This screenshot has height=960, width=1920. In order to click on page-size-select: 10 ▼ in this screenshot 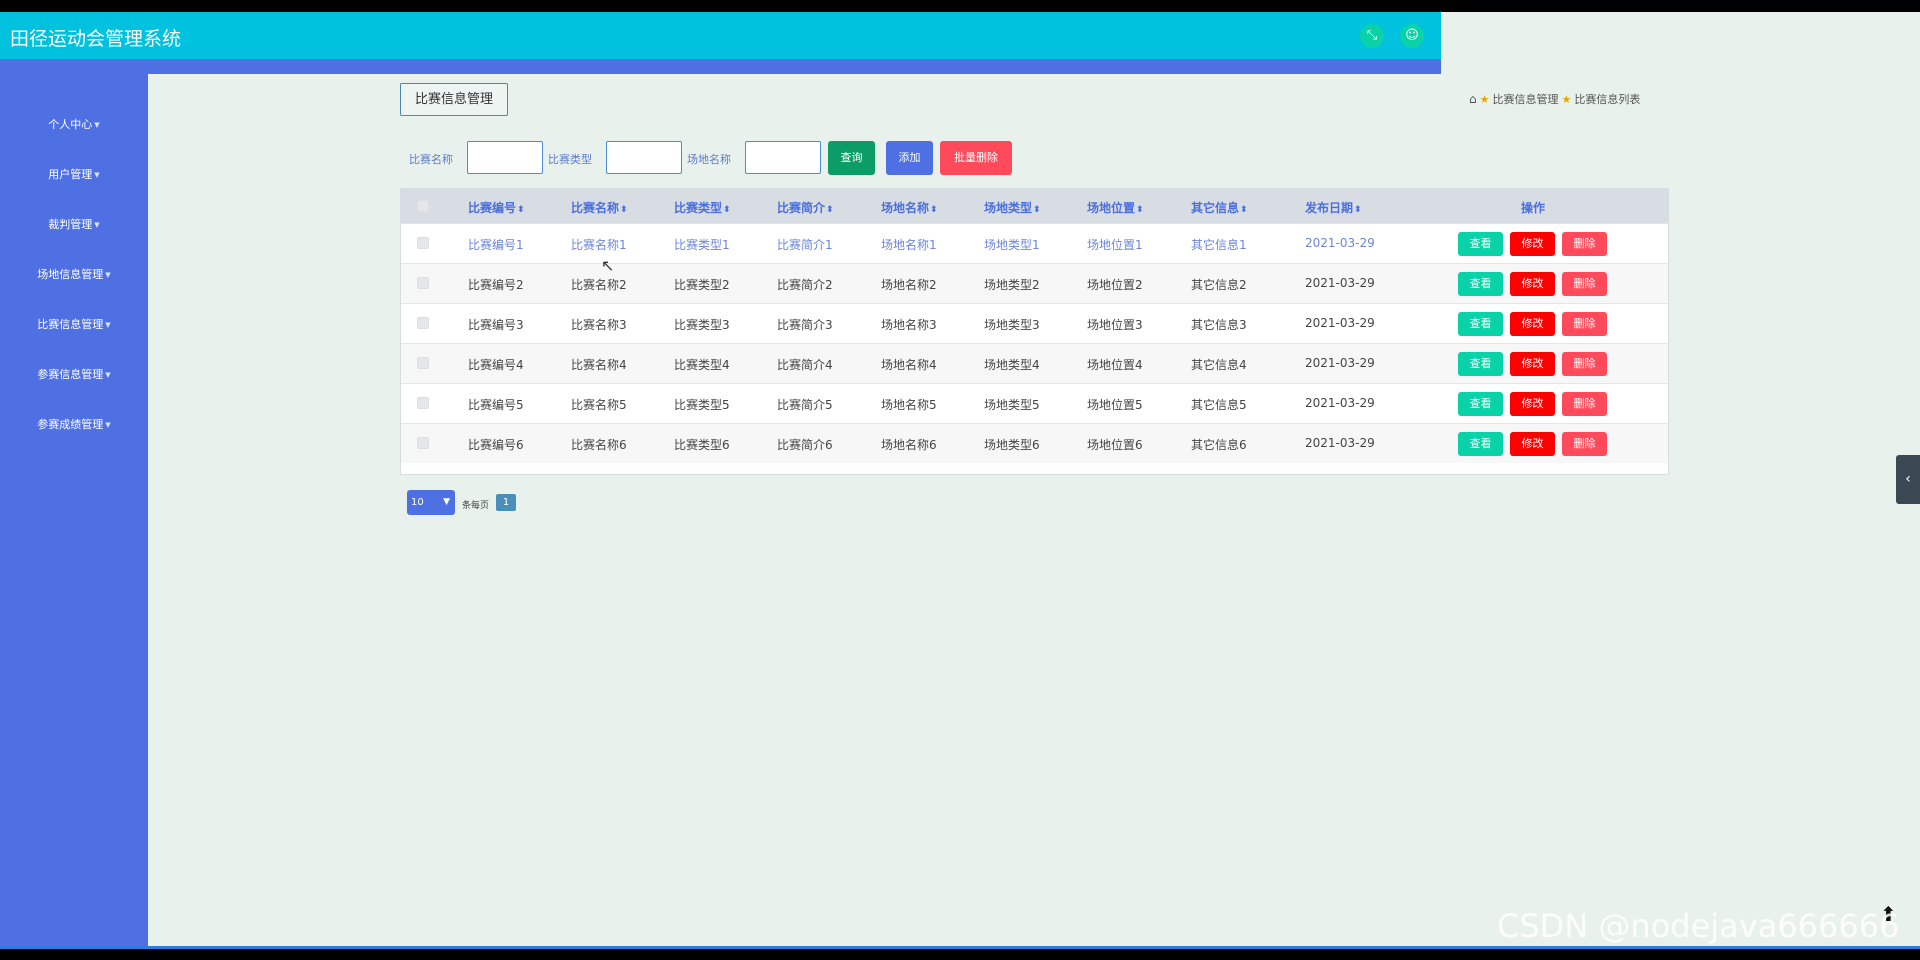, I will do `click(431, 502)`.